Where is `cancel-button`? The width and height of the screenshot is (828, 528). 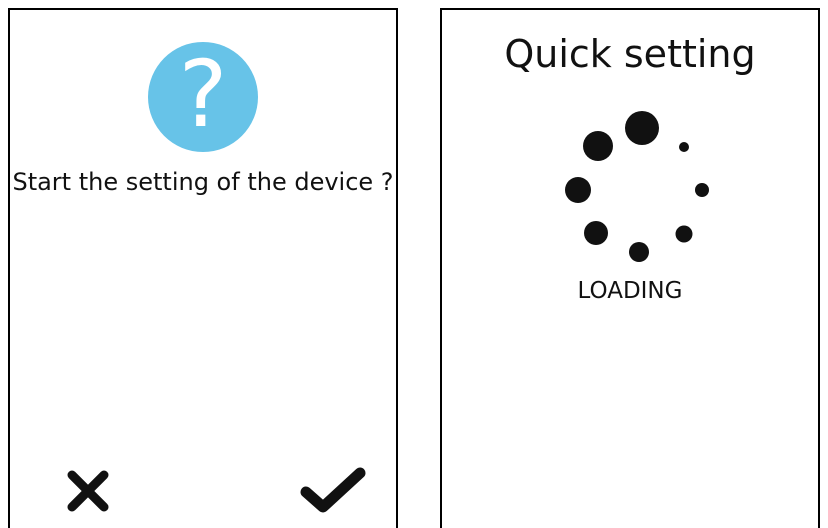 cancel-button is located at coordinates (90, 487).